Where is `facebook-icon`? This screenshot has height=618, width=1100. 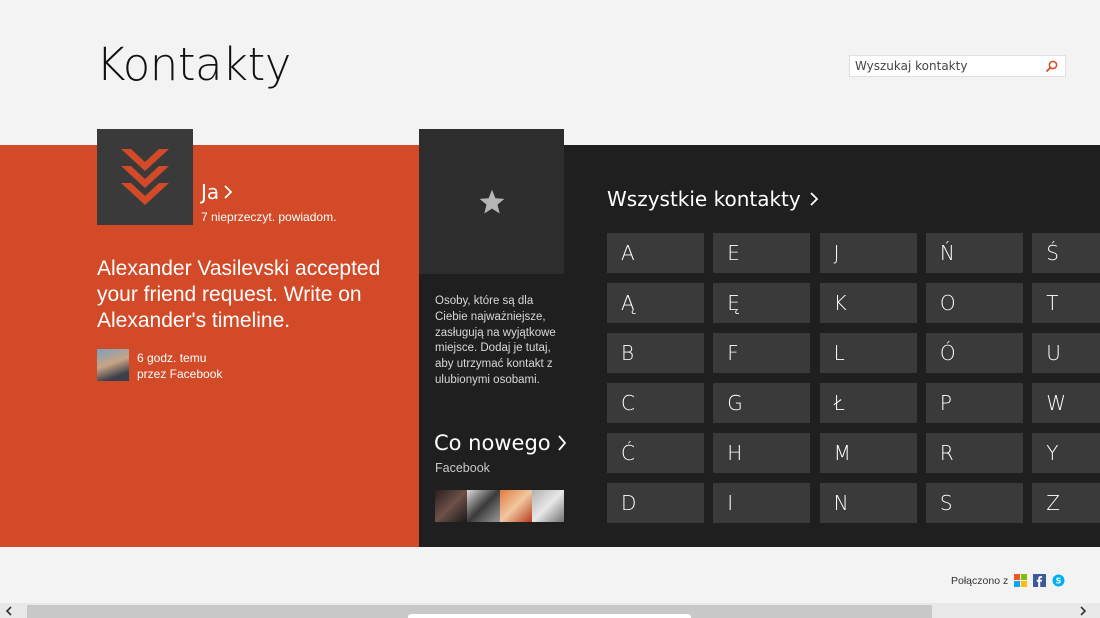
facebook-icon is located at coordinates (1040, 580).